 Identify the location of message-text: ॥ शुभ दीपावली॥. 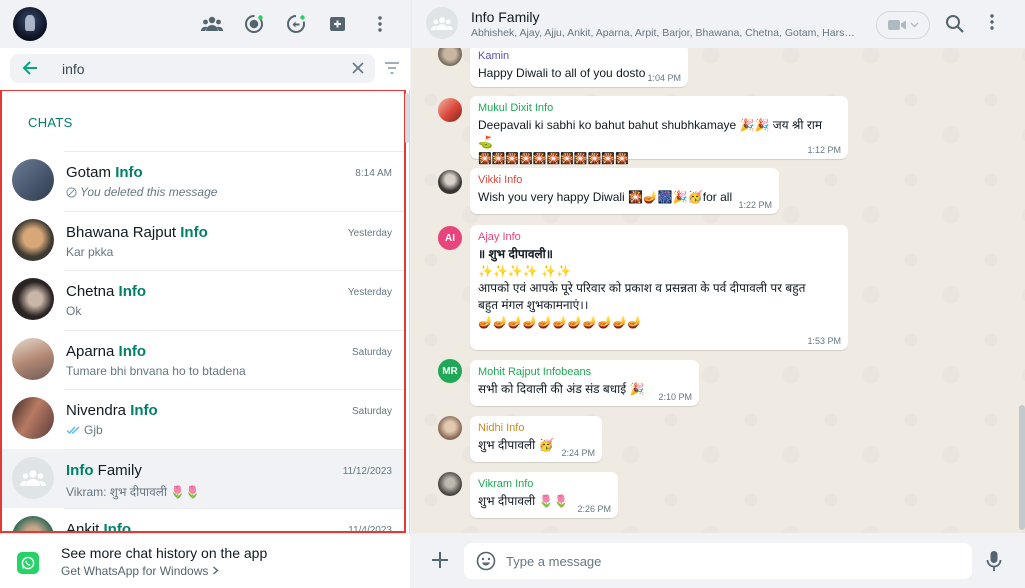
(515, 254).